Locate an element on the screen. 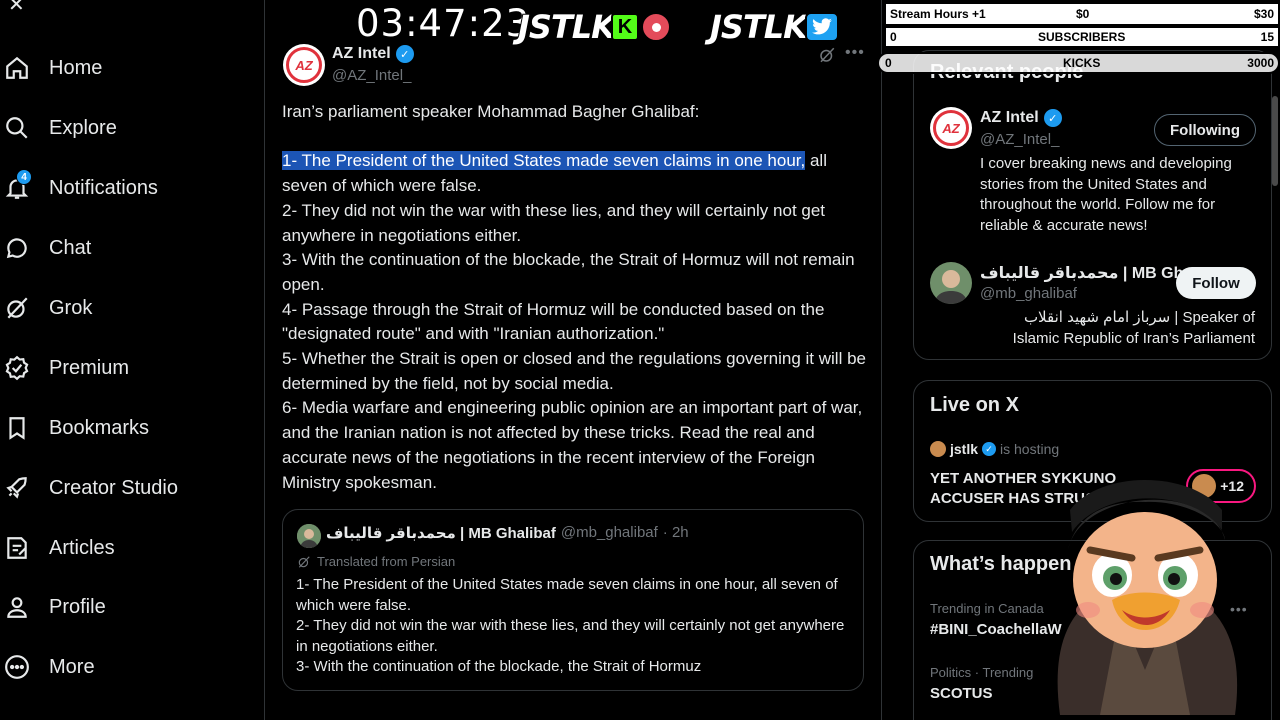  nav-bookmarks: Bookmarks is located at coordinates (125, 428).